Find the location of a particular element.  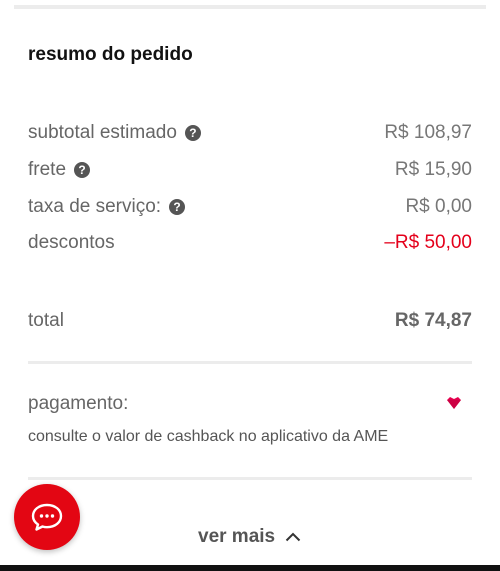

discount-row: descontos –R$ 50,00 is located at coordinates (250, 243).